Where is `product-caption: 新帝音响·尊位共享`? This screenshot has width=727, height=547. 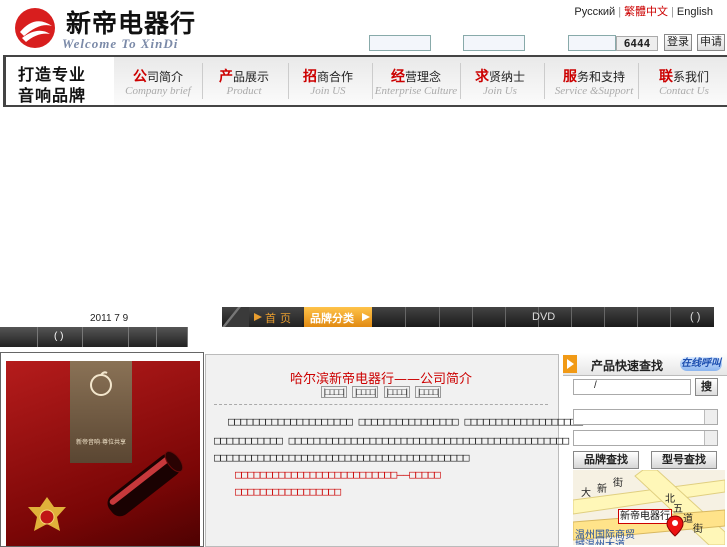 product-caption: 新帝音响·尊位共享 is located at coordinates (101, 443).